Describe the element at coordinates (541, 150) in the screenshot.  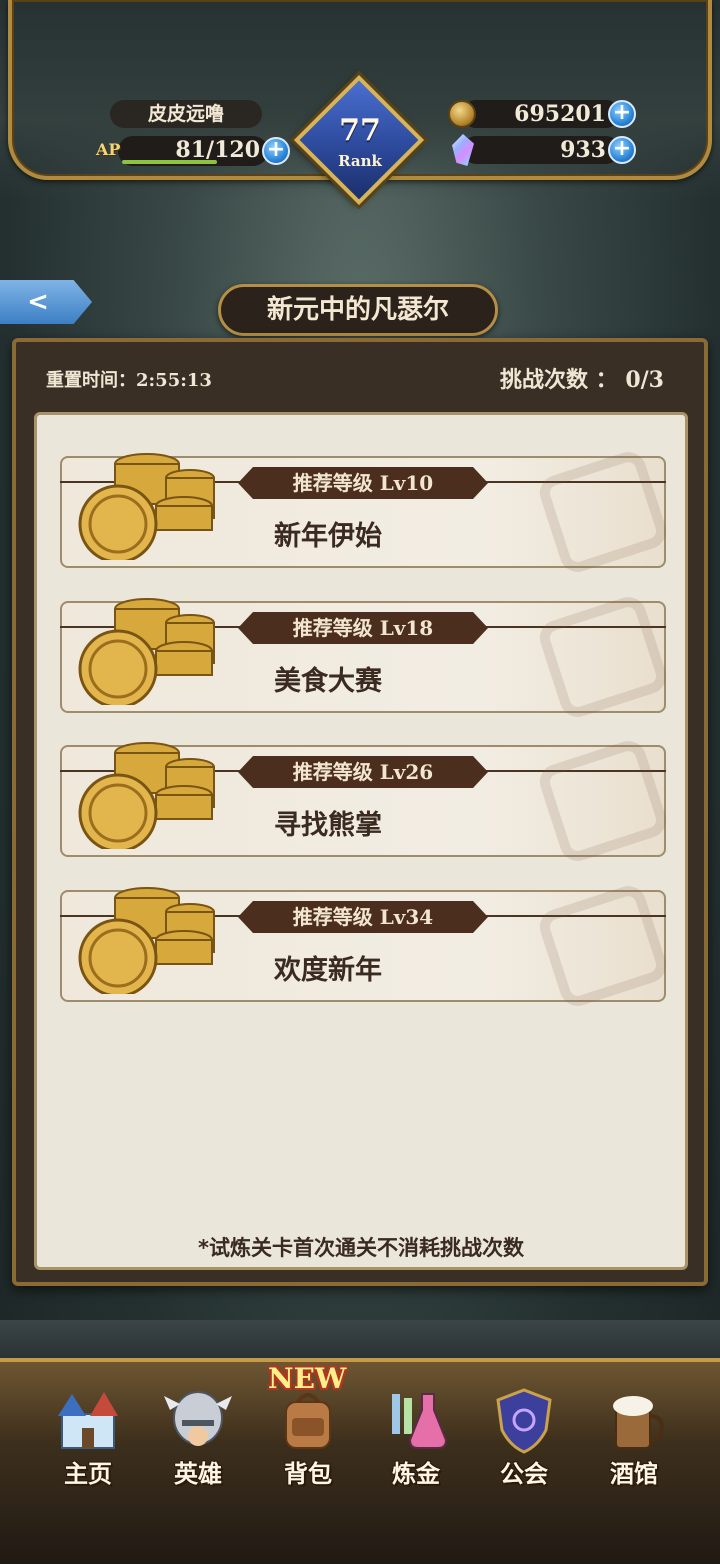
I see `crystal-amount: 933` at that location.